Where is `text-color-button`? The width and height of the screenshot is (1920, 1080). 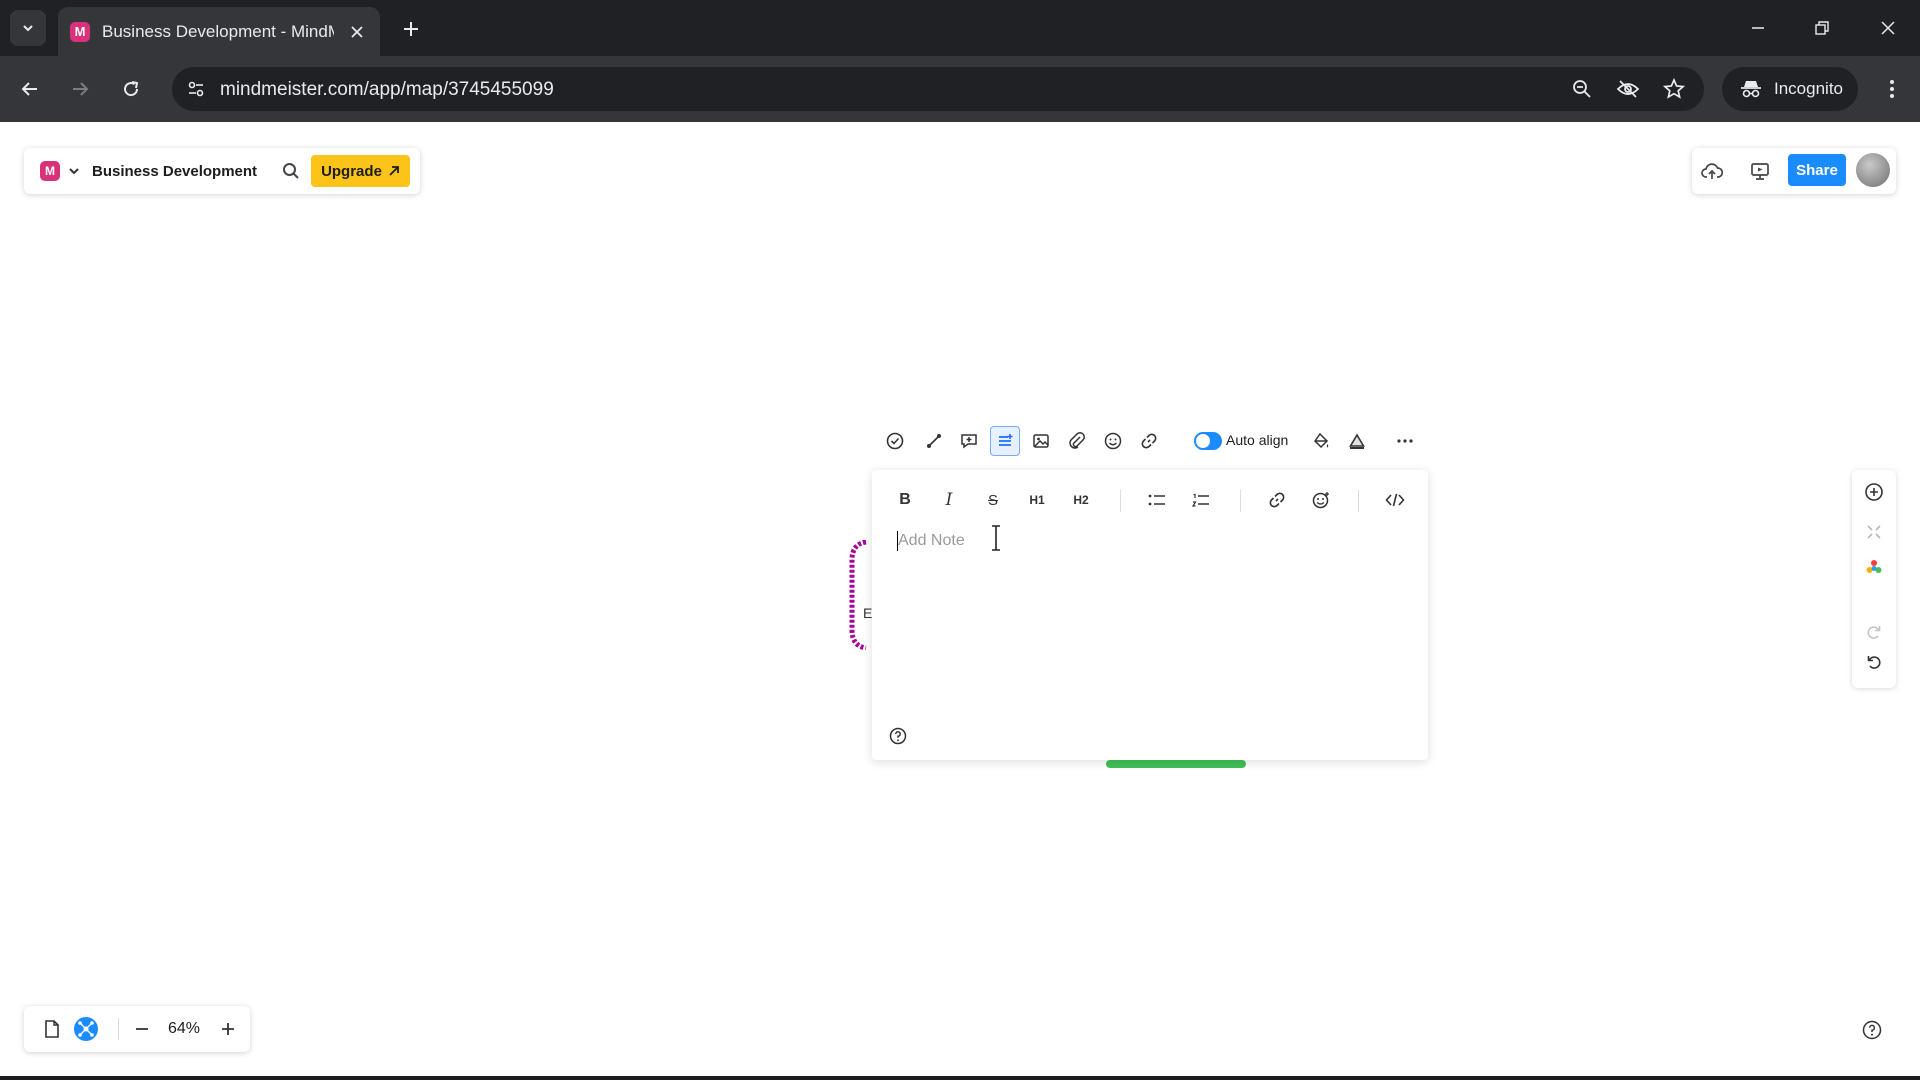
text-color-button is located at coordinates (1357, 441).